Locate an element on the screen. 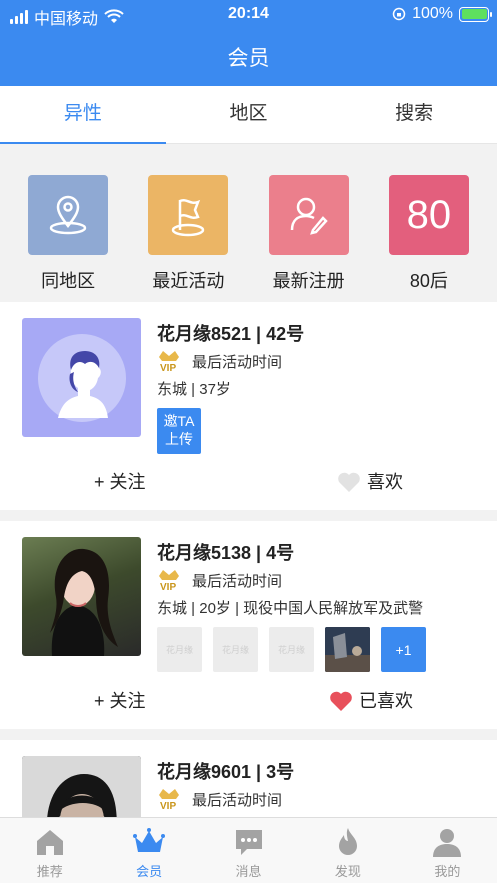  like-label: 已喜欢 is located at coordinates (386, 701).